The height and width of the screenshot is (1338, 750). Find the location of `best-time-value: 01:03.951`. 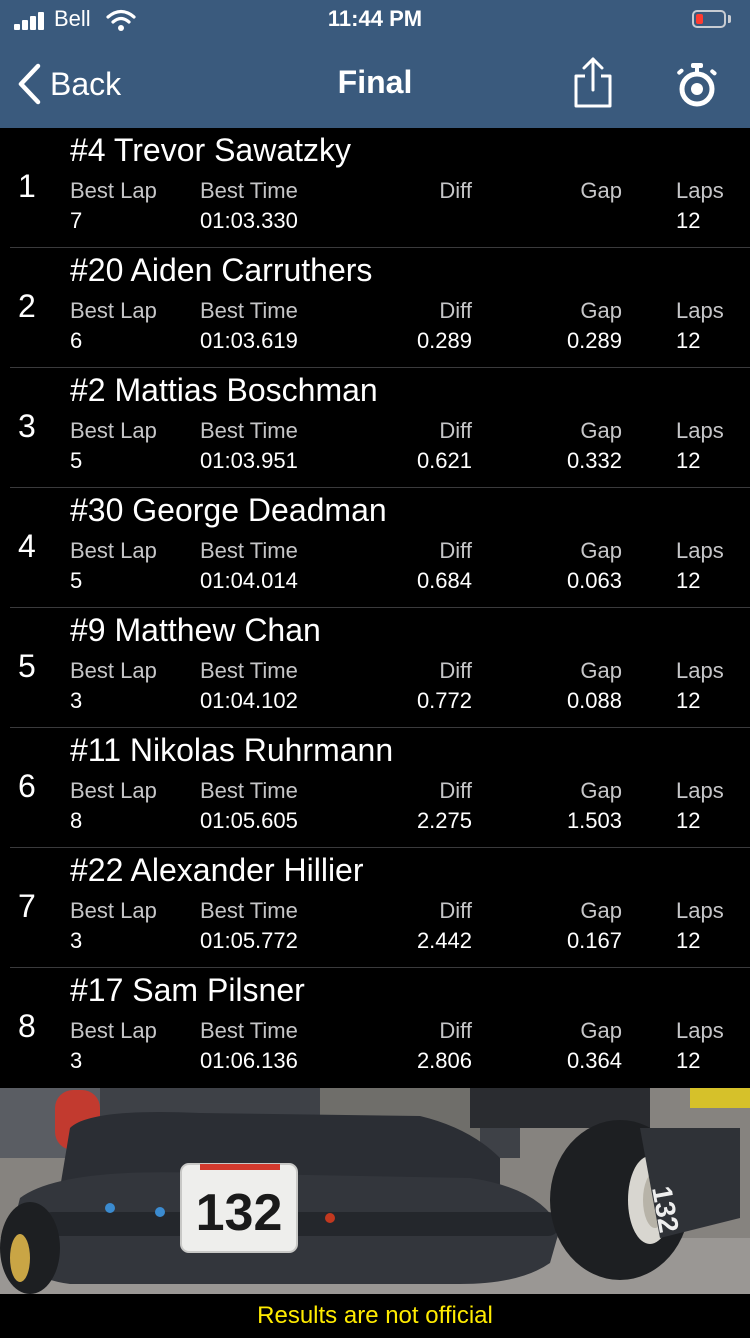

best-time-value: 01:03.951 is located at coordinates (249, 460).